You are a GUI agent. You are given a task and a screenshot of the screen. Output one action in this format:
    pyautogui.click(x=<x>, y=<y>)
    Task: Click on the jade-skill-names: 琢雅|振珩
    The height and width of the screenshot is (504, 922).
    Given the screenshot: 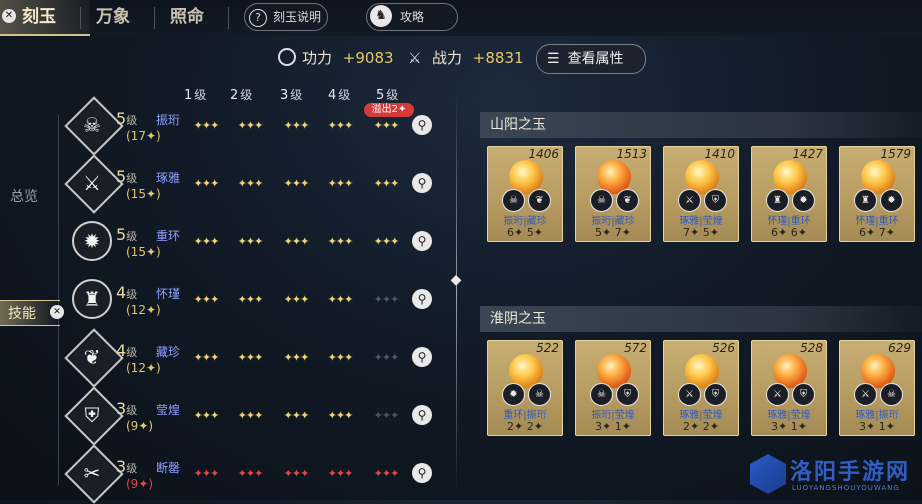 What is the action you would take?
    pyautogui.click(x=877, y=415)
    